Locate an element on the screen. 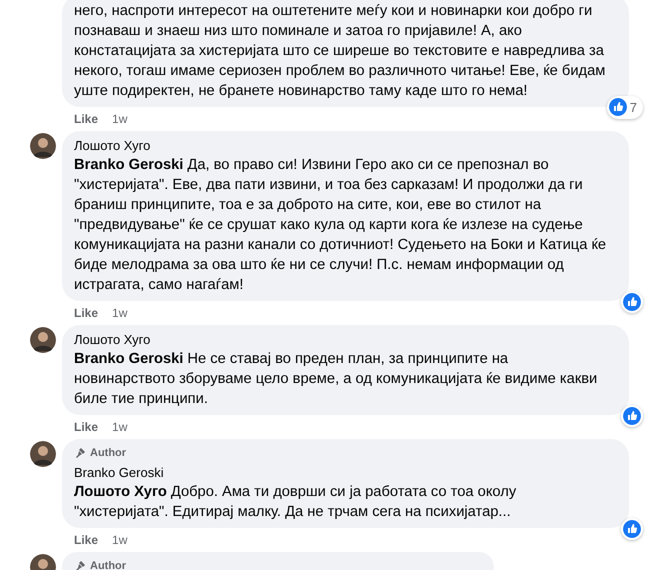 The height and width of the screenshot is (570, 652). comment-text: Branko Geroski Не се ставај во преден план, за принципите на новинарството зборуваме цело време, а од комуникацијата ќе видиме какви биле тие принципи. is located at coordinates (336, 379).